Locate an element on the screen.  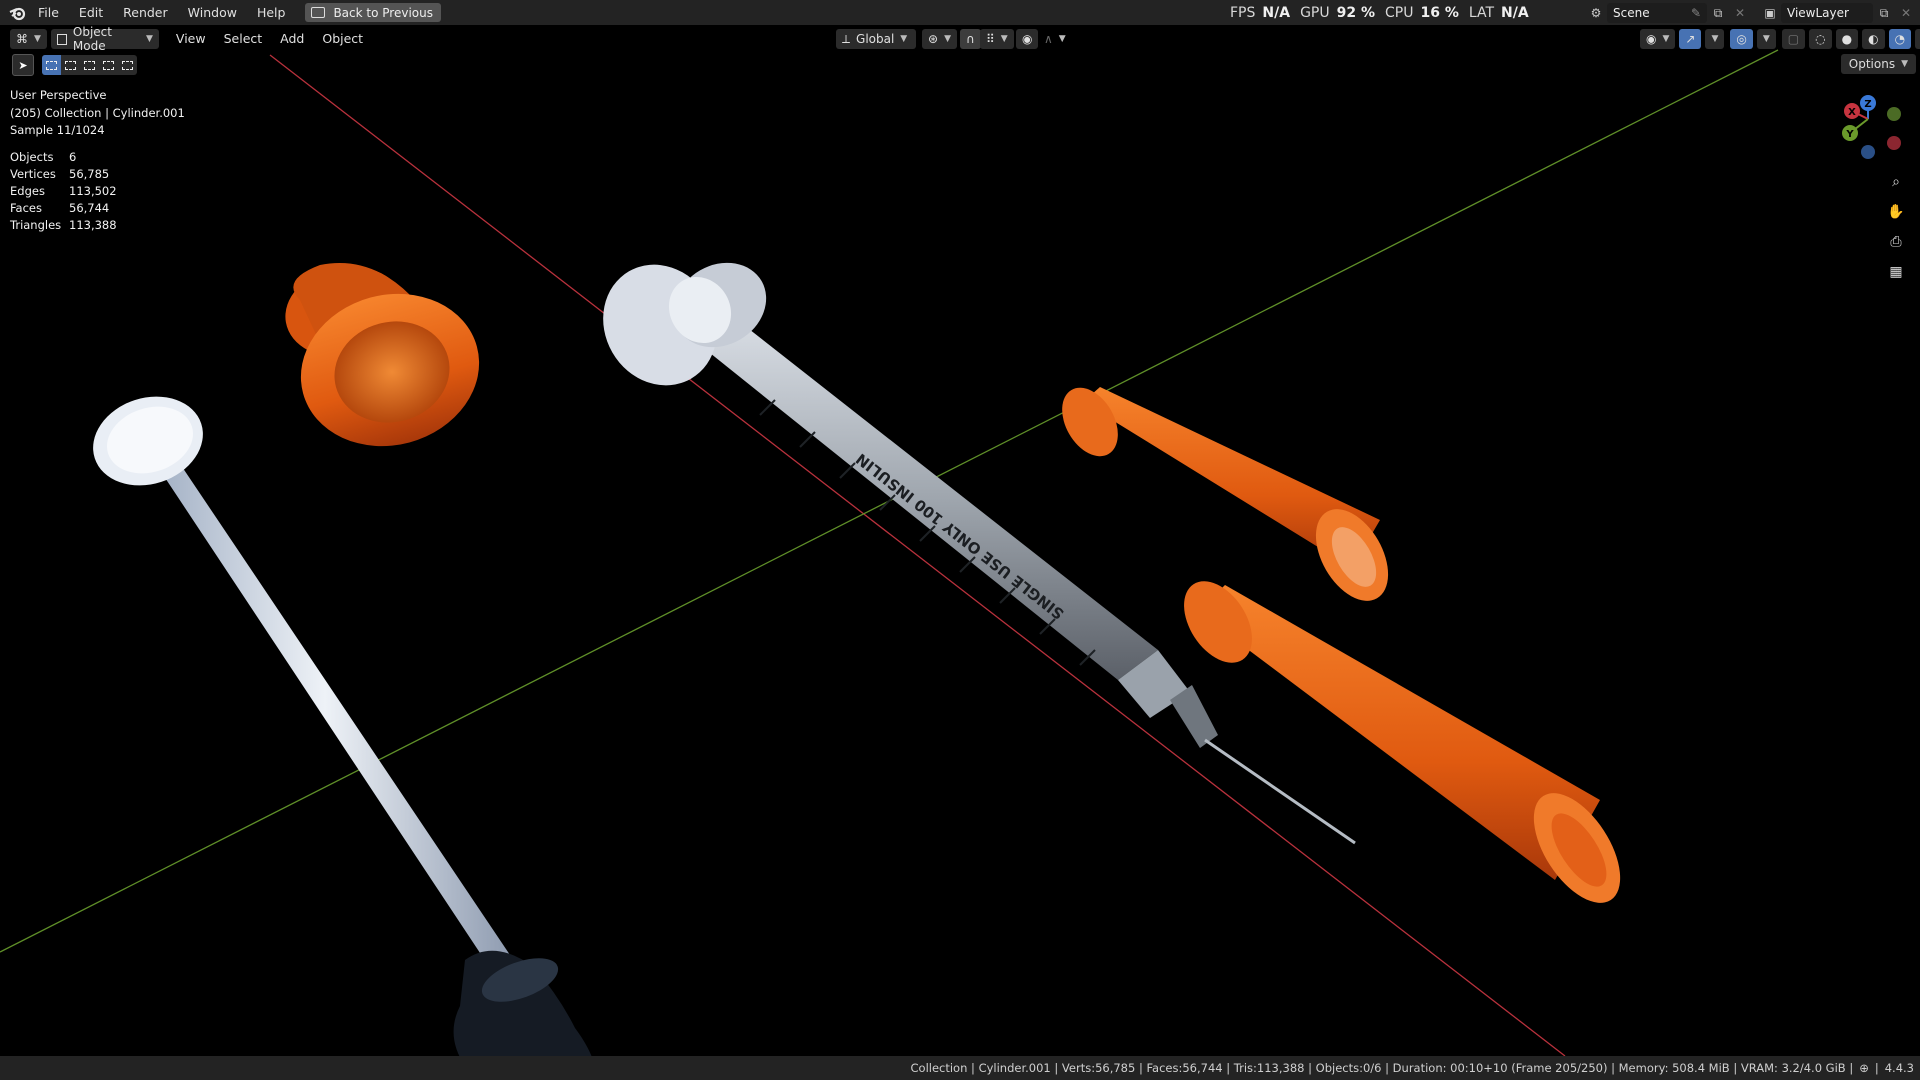
stat-label: Edges is located at coordinates (27, 191).